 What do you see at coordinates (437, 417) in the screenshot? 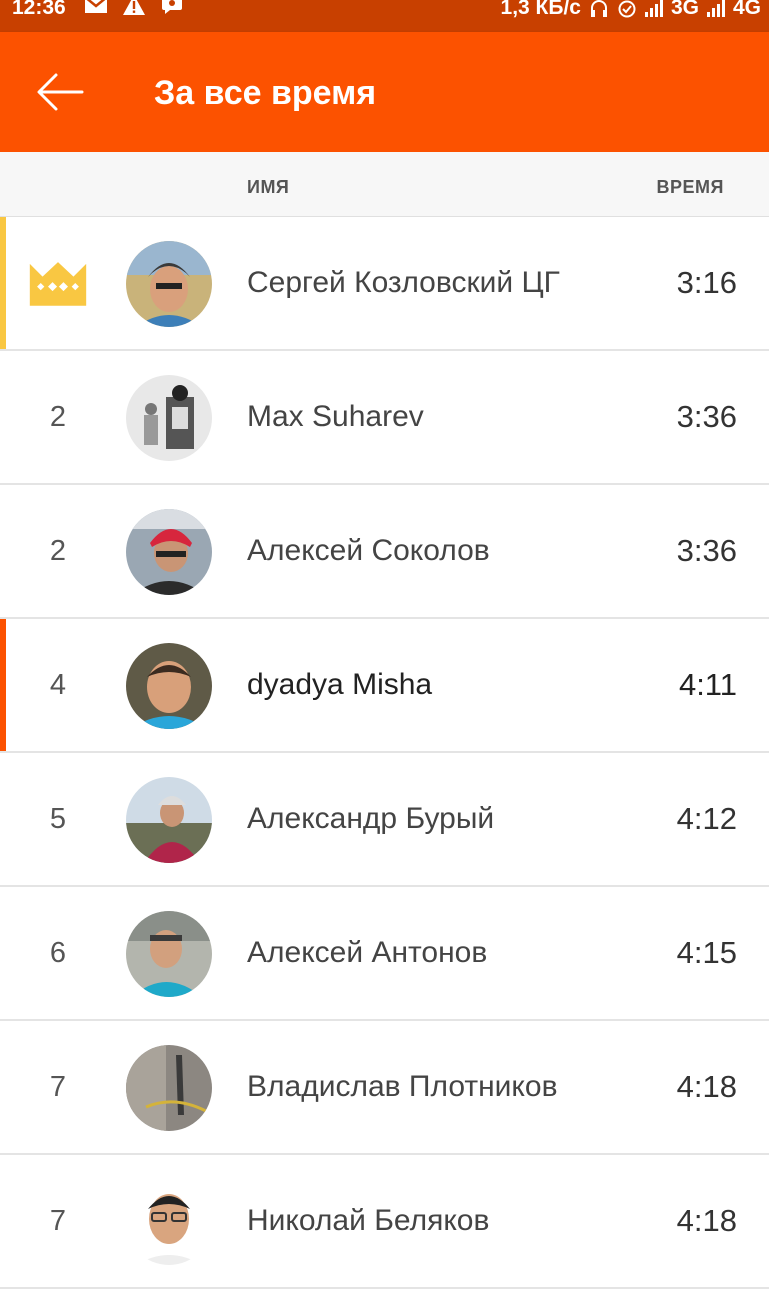
I see `athlete-name: Max Suharev` at bounding box center [437, 417].